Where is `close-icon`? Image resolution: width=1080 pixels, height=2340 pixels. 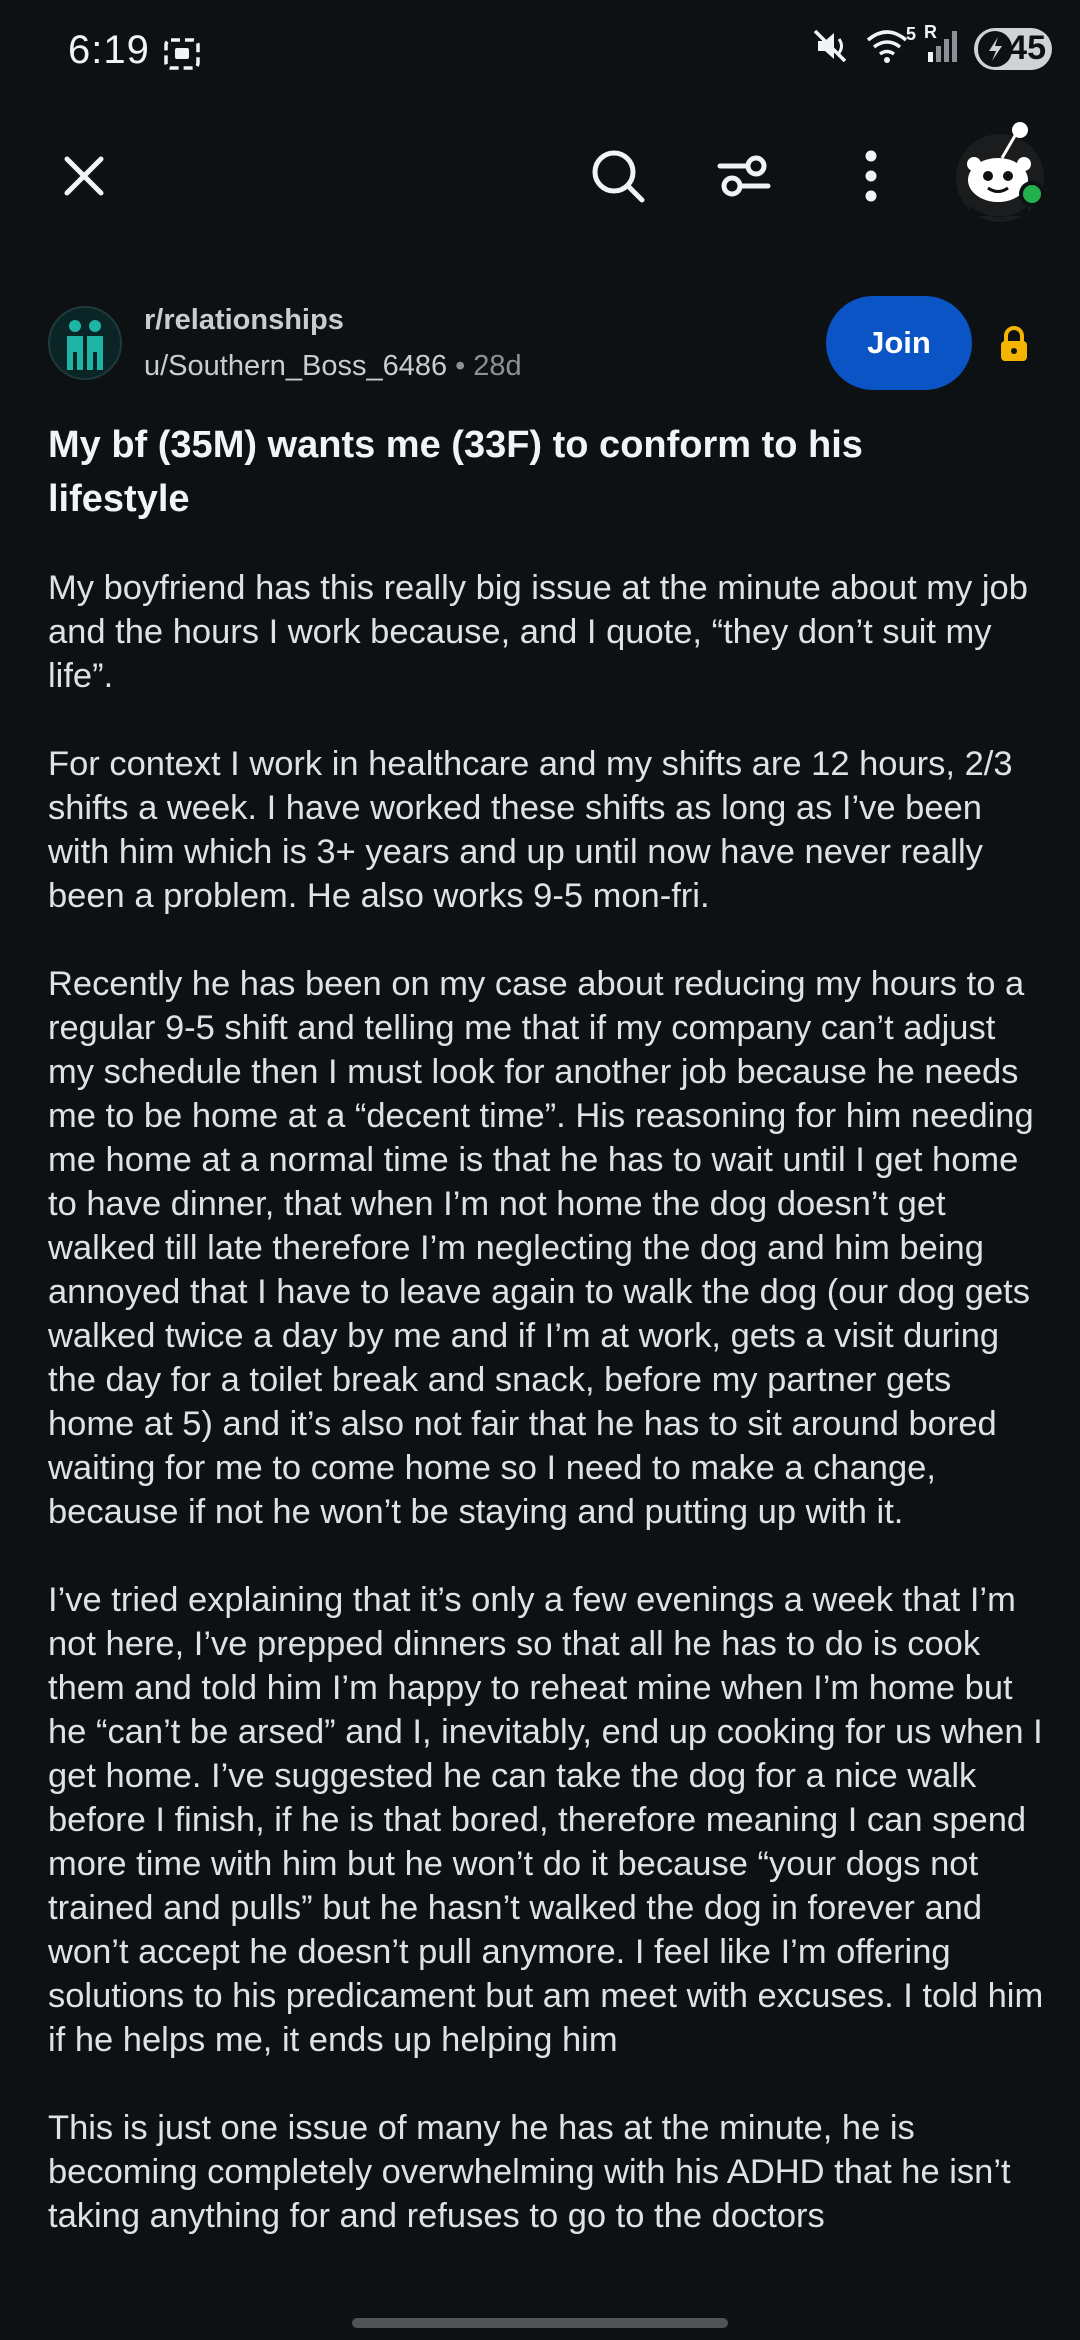 close-icon is located at coordinates (84, 176).